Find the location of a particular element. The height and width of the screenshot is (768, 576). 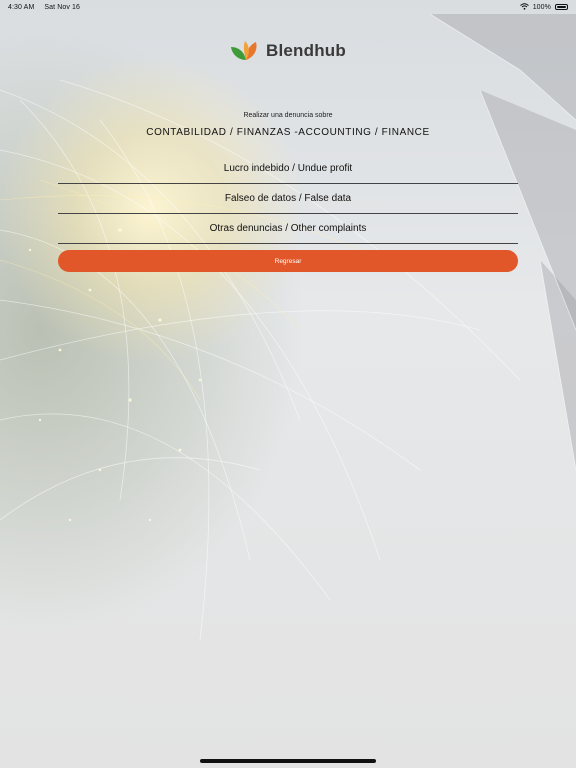

wifi-icon is located at coordinates (524, 7).